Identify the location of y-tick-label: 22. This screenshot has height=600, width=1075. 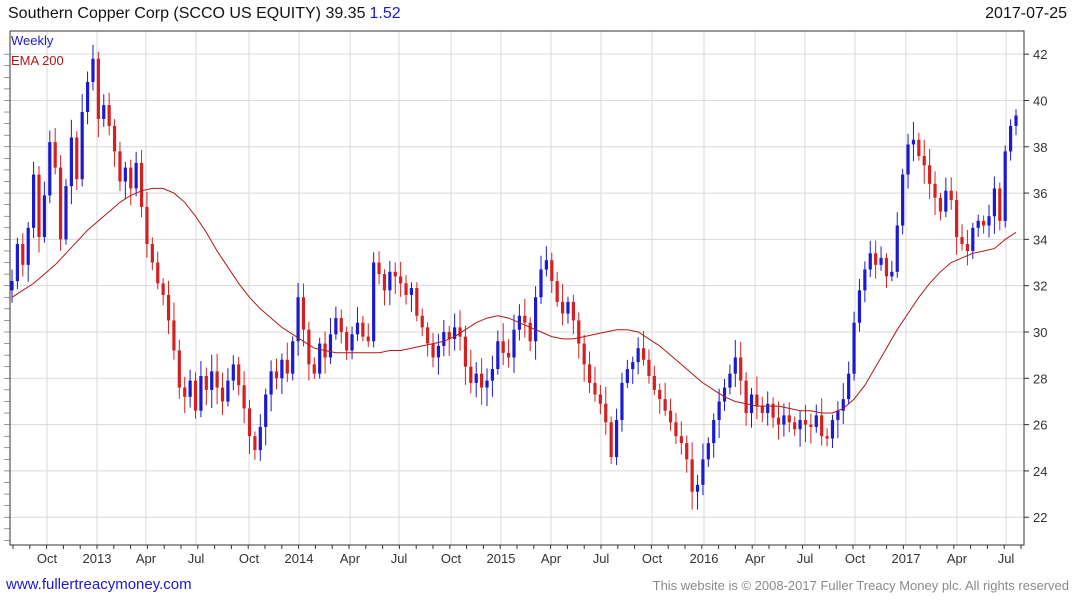
(1040, 517).